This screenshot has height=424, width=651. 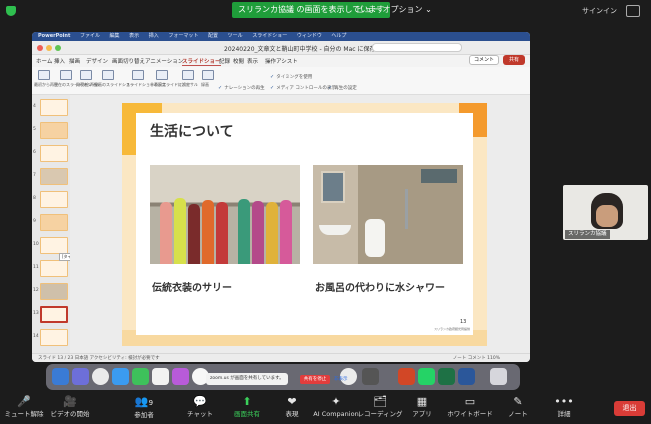 I want to click on presenter-view-icon, so click(x=86, y=75).